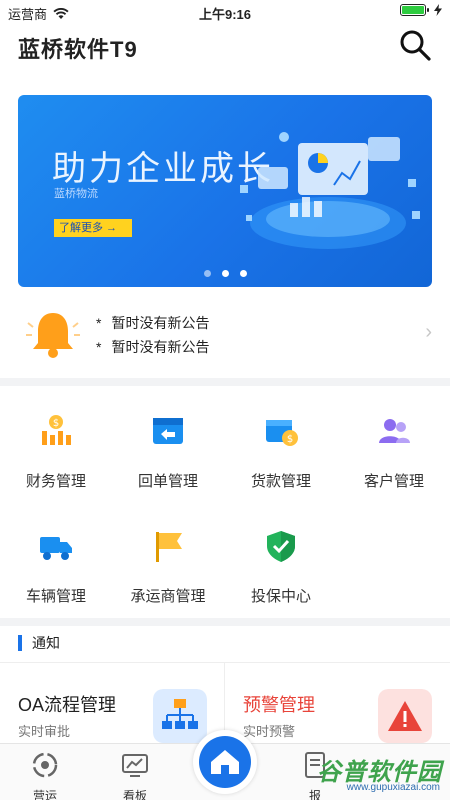  I want to click on menu-item-insurance: 投保中心, so click(281, 565).